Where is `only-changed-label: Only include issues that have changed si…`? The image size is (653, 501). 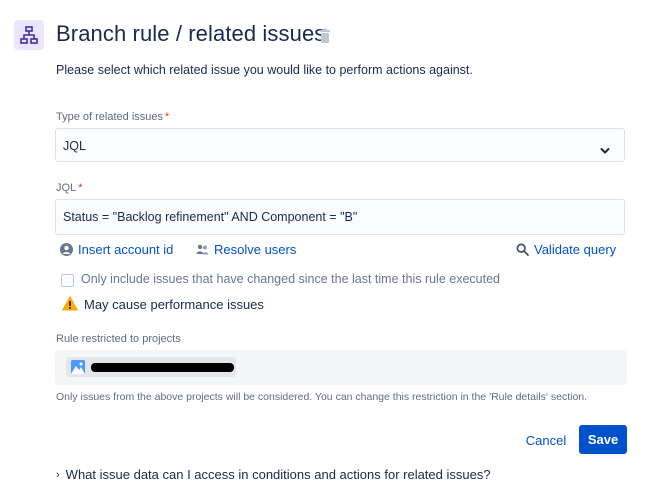
only-changed-label: Only include issues that have changed si… is located at coordinates (290, 279).